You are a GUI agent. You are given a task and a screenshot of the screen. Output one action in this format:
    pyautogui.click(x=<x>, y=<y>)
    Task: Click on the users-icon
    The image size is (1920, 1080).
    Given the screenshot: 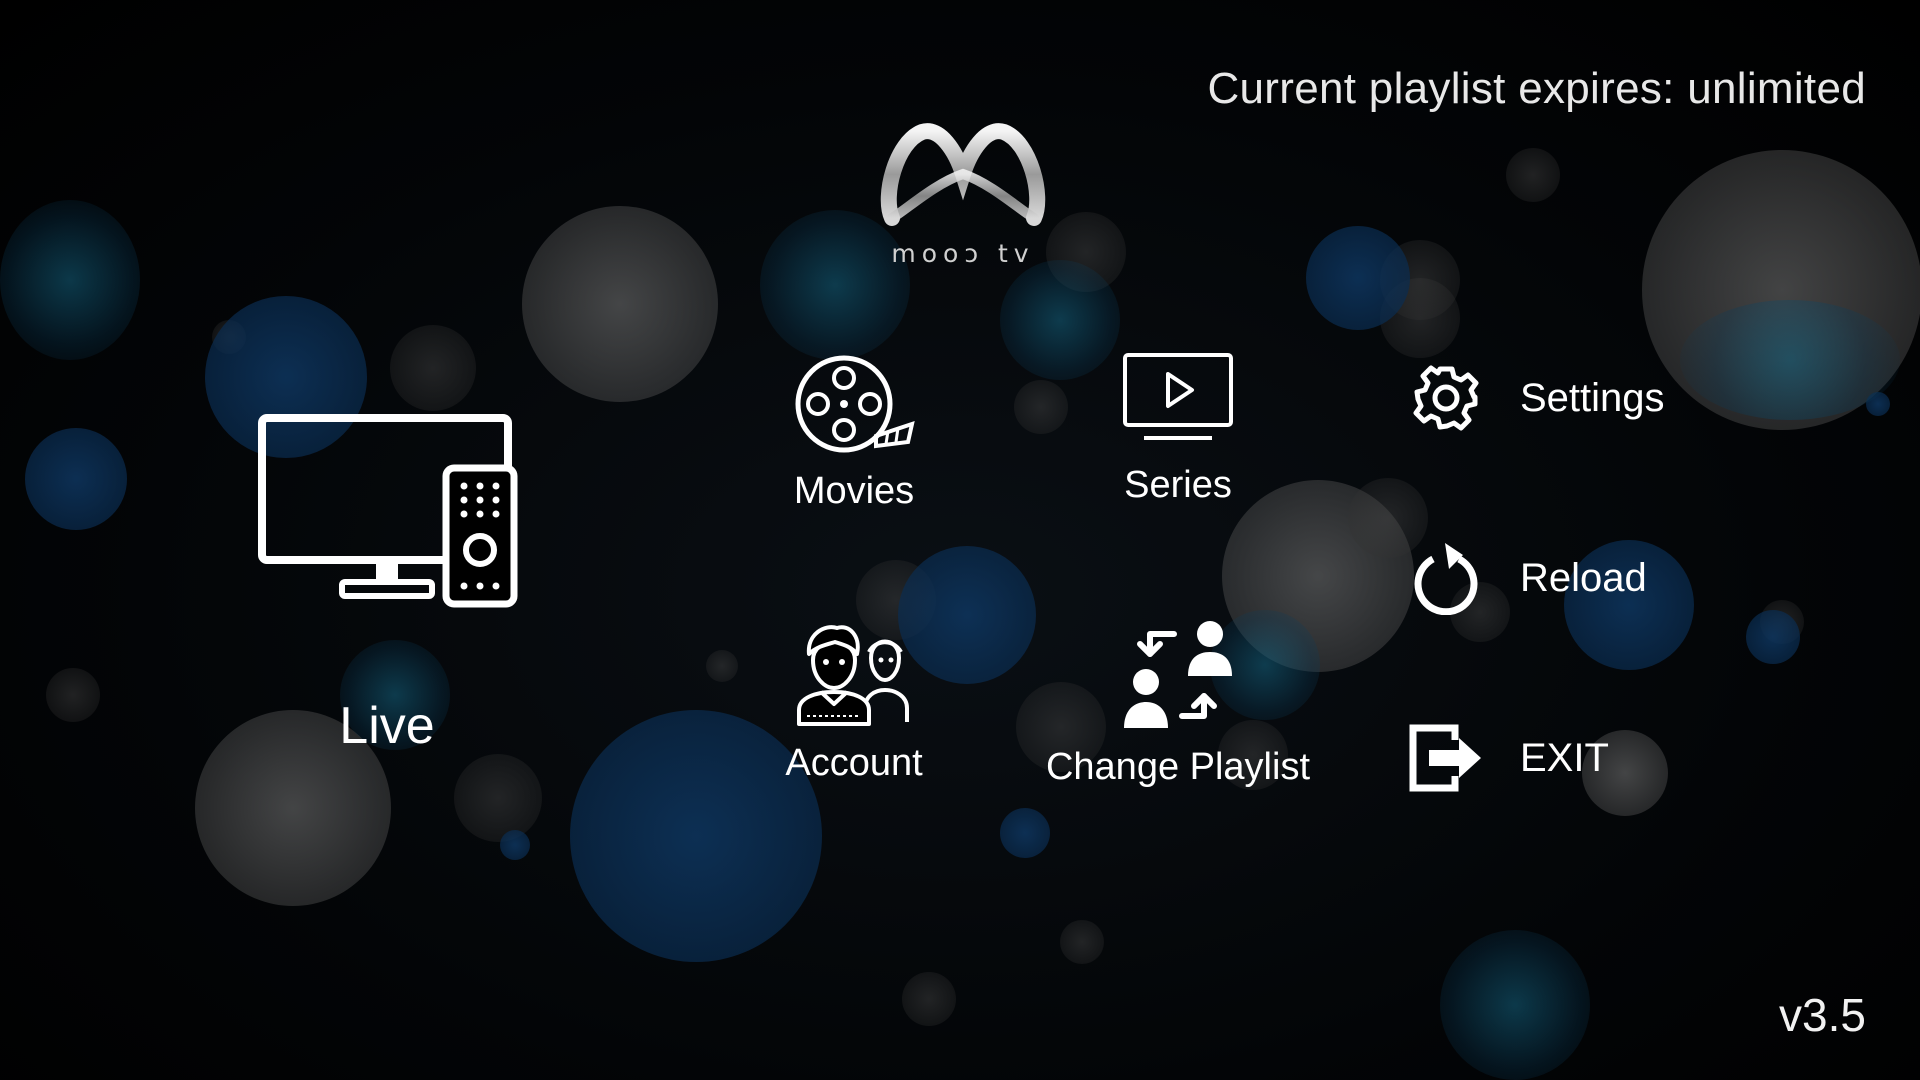 What is the action you would take?
    pyautogui.click(x=853, y=675)
    